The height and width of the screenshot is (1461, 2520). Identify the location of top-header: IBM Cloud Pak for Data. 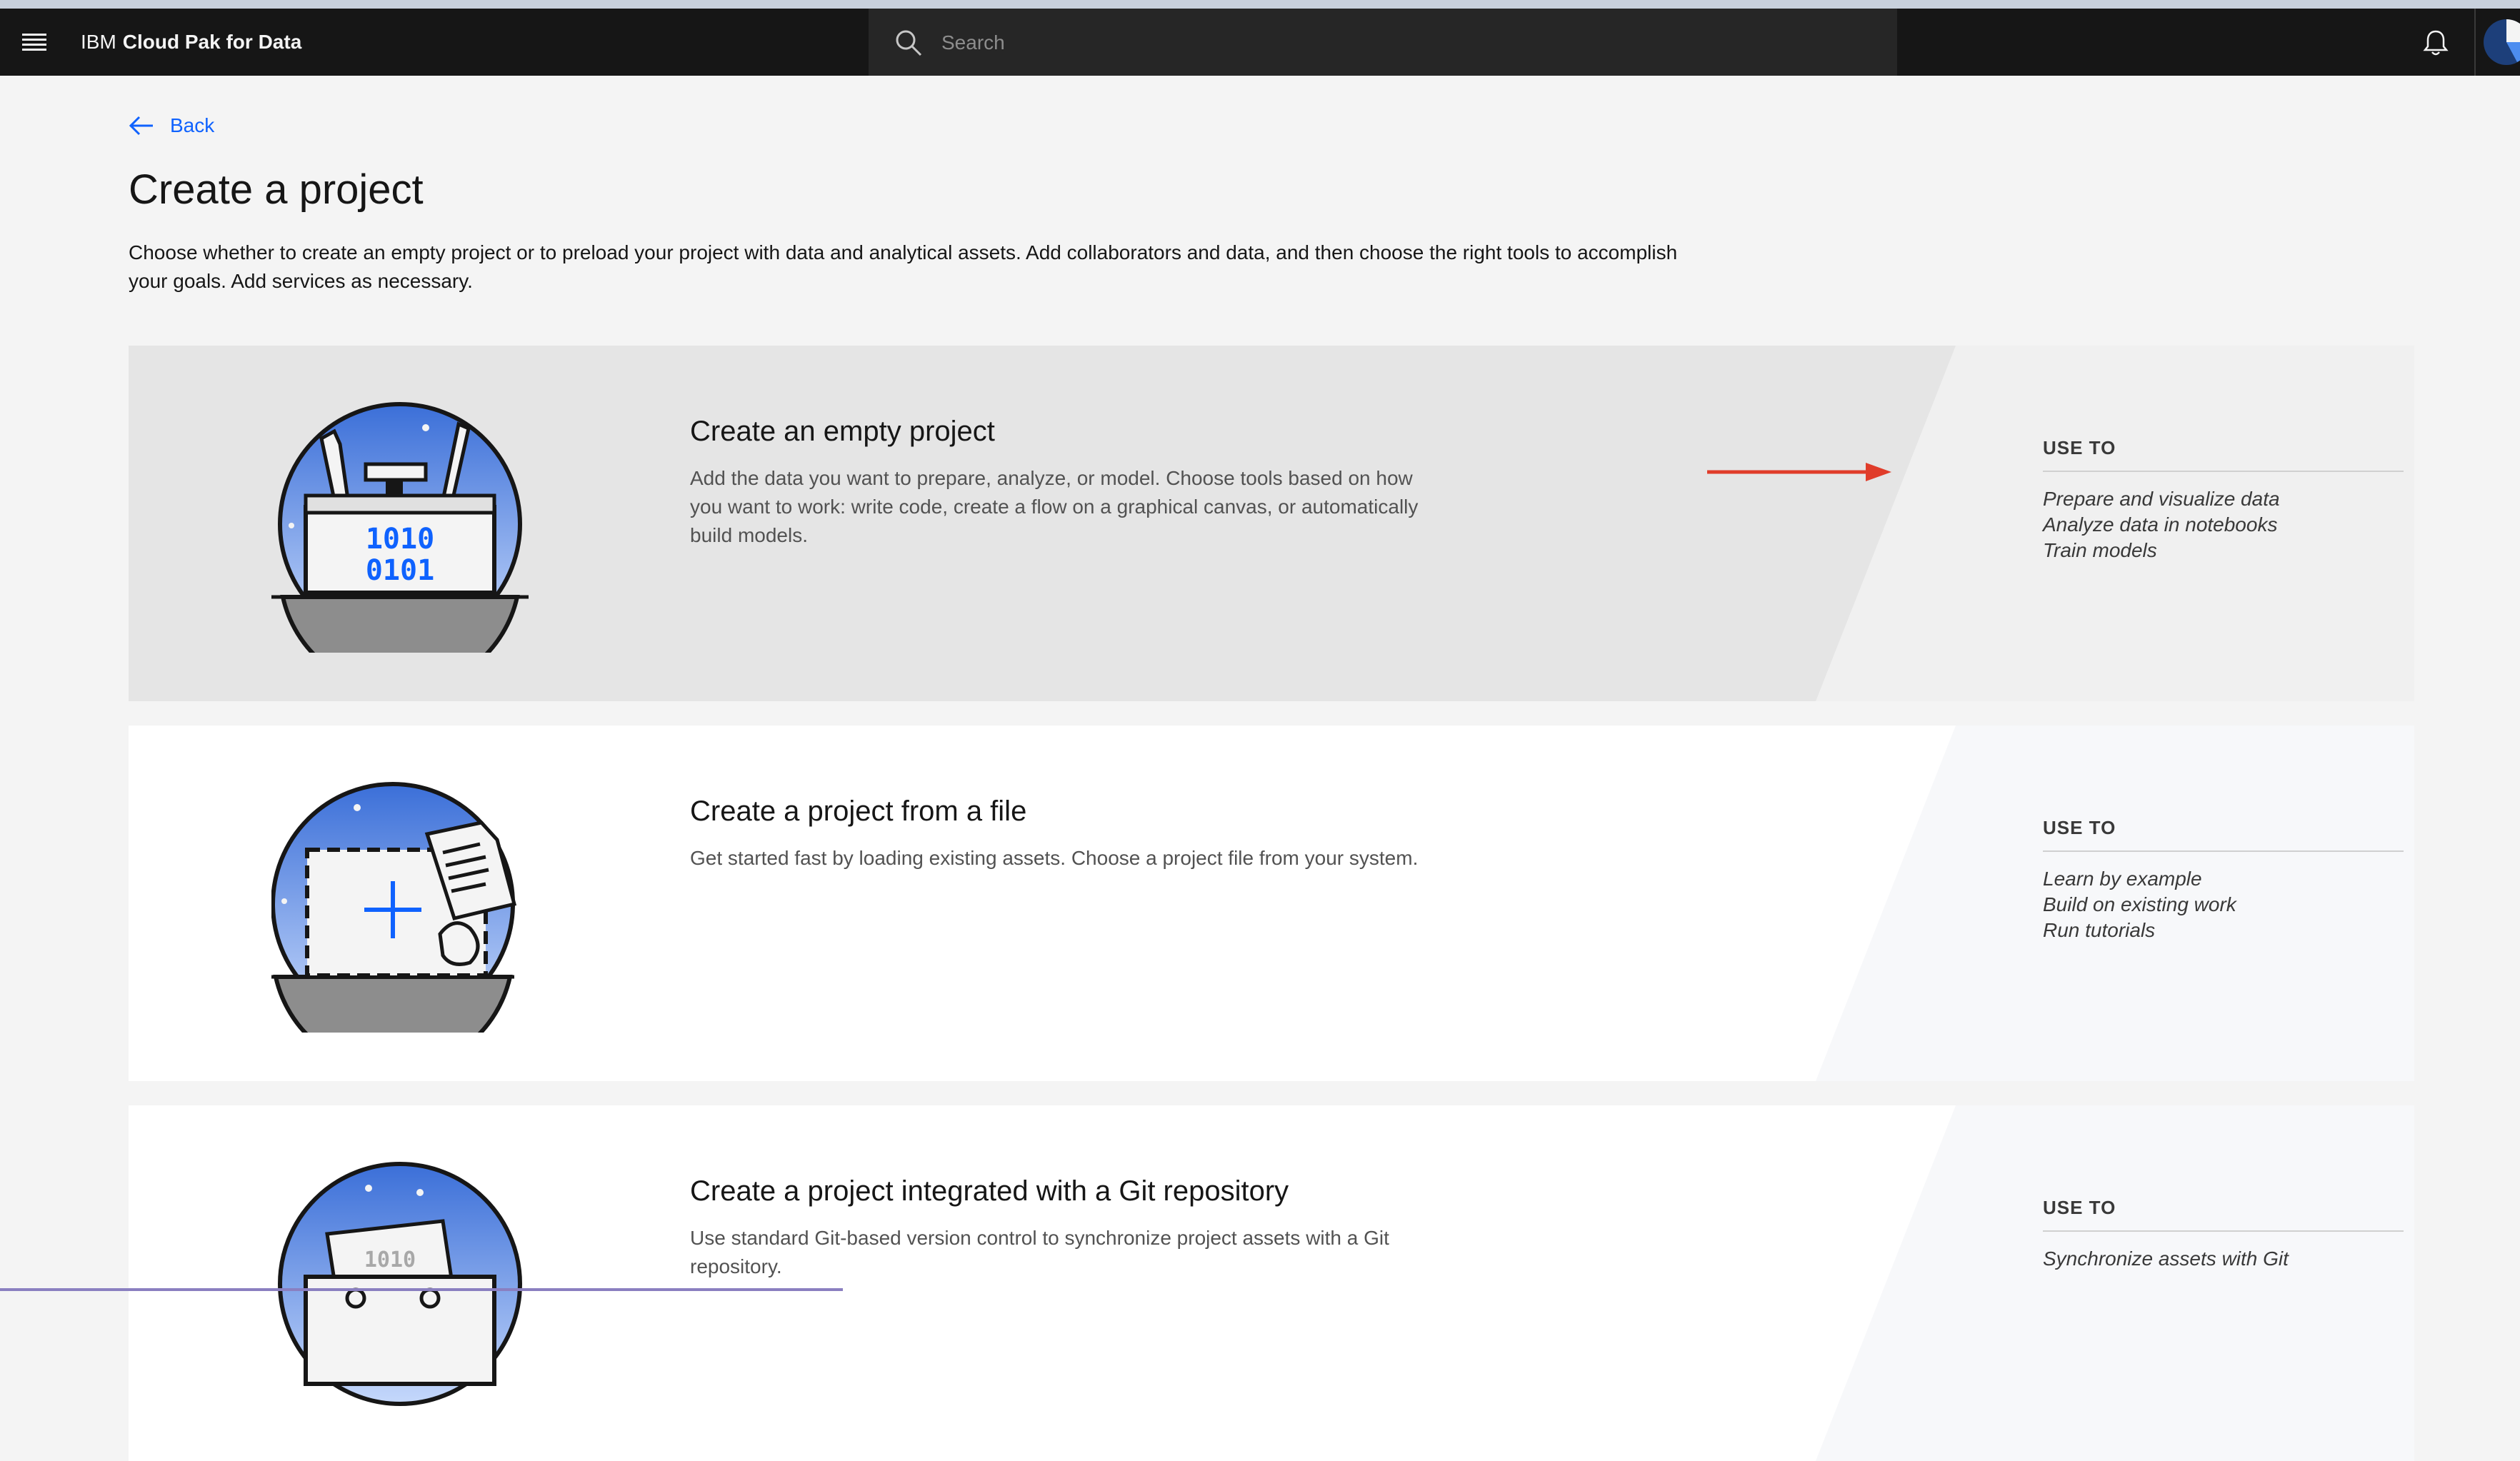
(1260, 42).